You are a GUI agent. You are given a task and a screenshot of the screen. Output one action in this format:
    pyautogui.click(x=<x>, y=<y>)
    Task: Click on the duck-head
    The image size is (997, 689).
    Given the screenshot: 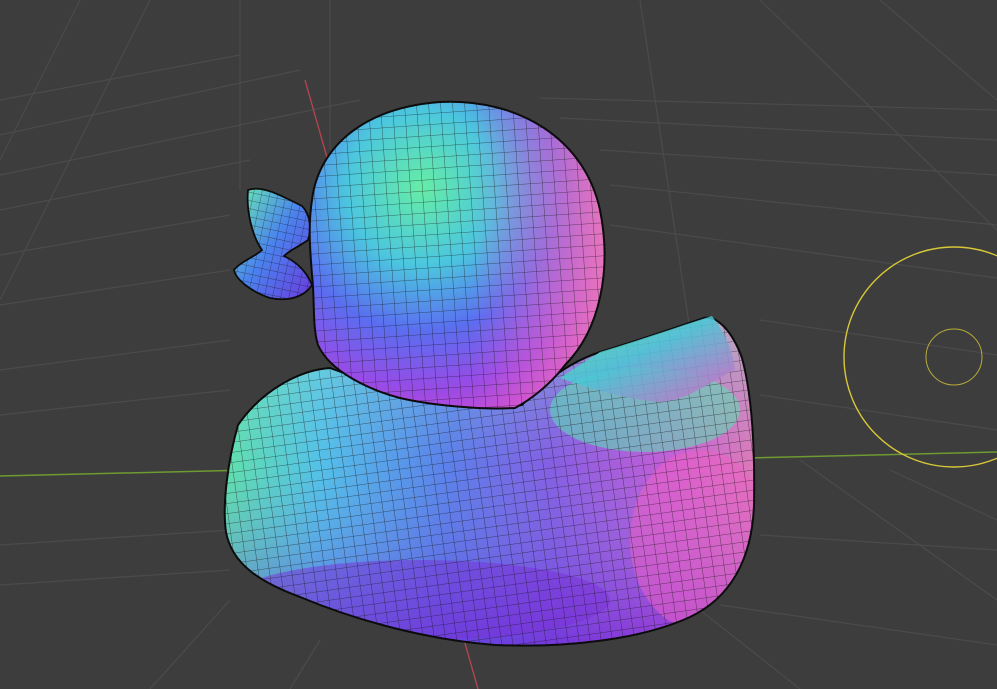 What is the action you would take?
    pyautogui.click(x=457, y=255)
    